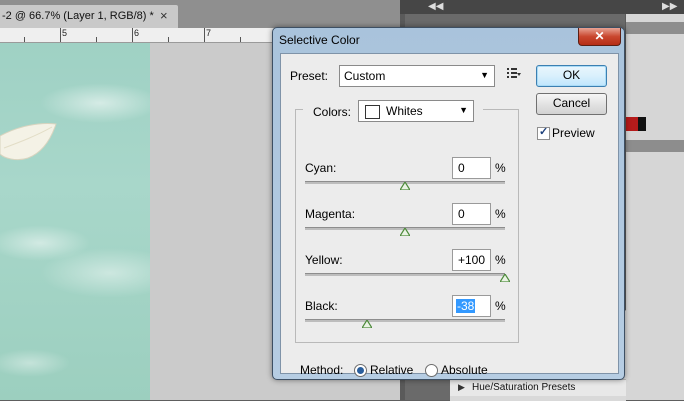  Describe the element at coordinates (137, 33) in the screenshot. I see `ruler-number: 6` at that location.